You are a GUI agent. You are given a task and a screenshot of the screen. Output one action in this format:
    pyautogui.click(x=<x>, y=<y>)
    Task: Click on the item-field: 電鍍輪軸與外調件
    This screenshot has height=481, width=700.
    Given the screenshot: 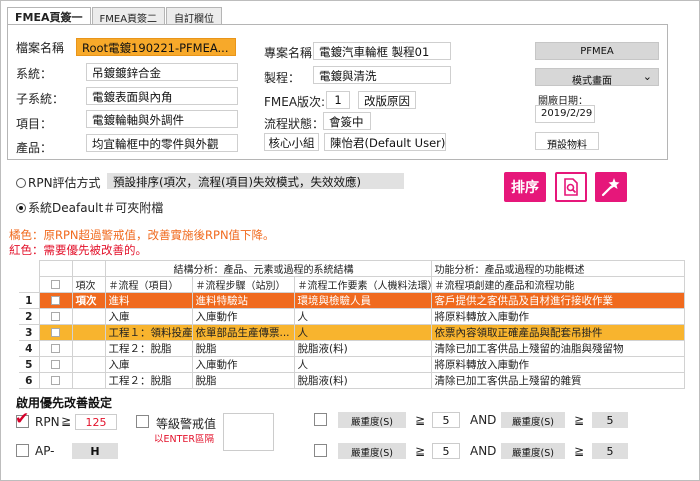 What is the action you would take?
    pyautogui.click(x=162, y=119)
    